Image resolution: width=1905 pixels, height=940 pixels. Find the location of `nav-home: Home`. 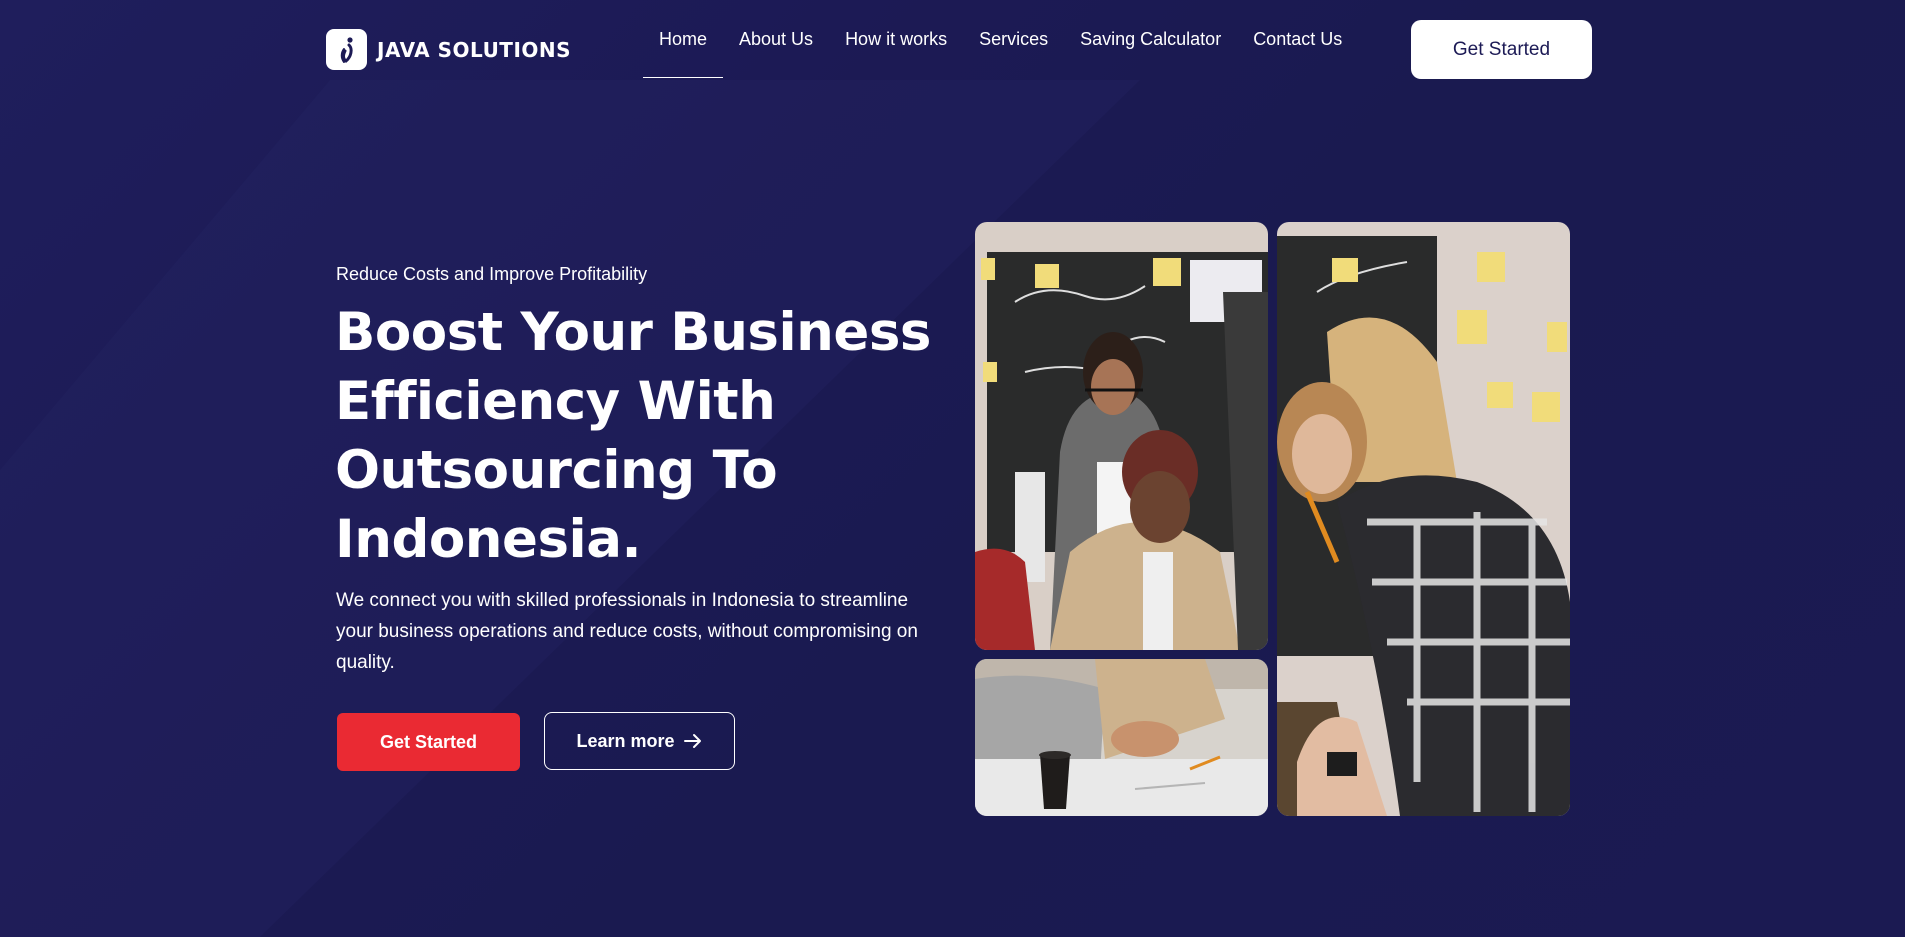

nav-home: Home is located at coordinates (683, 39).